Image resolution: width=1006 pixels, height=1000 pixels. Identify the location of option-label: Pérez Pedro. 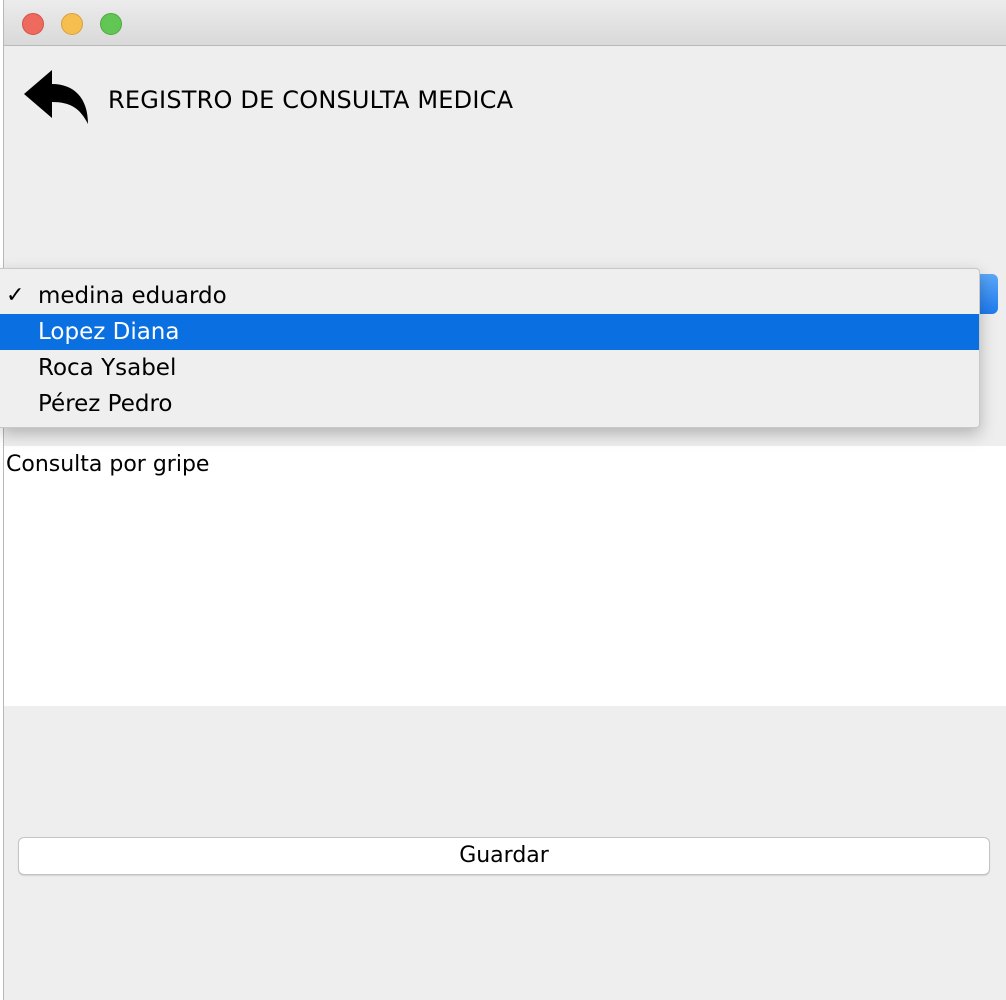
(105, 404).